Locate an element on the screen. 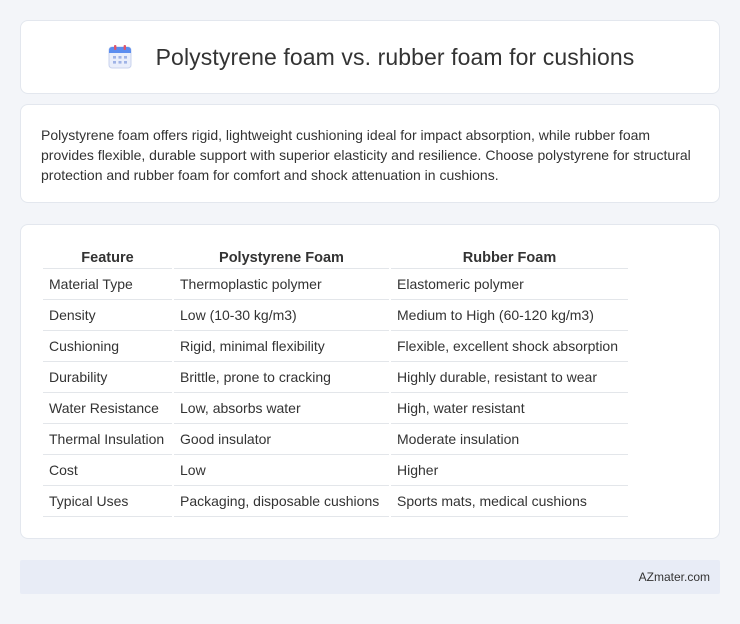  header-polystyrene: Polystyrene Foam is located at coordinates (281, 258).